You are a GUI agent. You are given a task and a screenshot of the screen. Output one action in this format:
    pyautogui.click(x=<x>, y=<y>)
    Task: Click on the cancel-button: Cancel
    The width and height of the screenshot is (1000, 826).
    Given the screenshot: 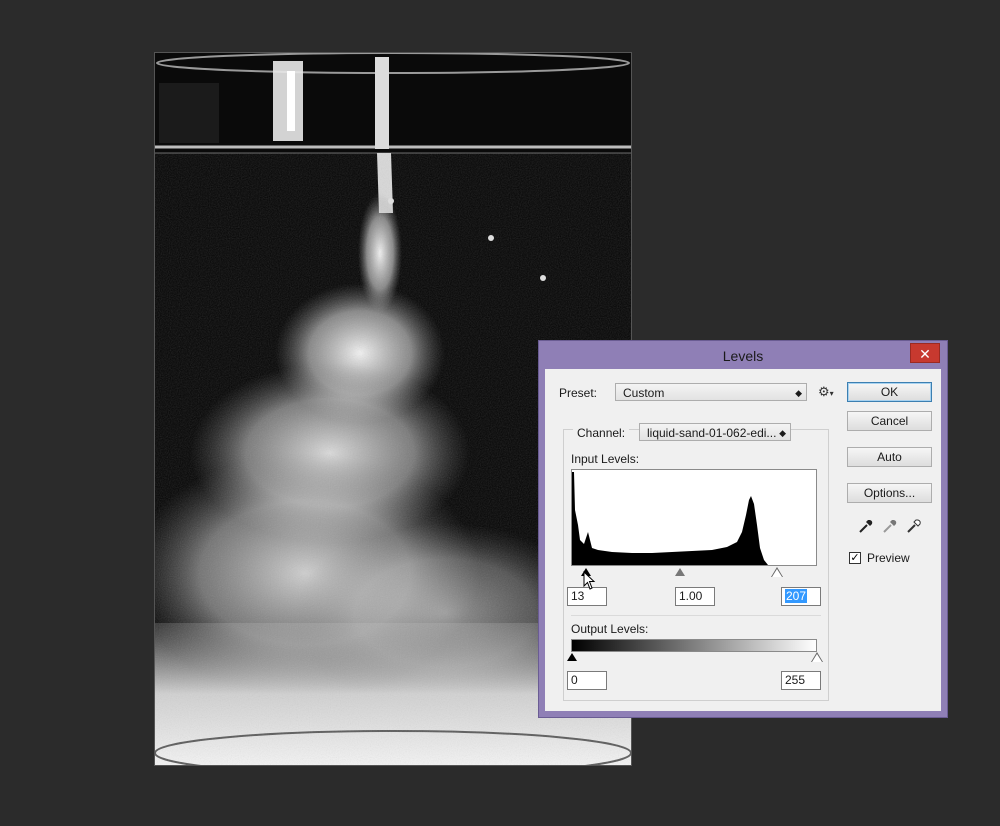 What is the action you would take?
    pyautogui.click(x=889, y=421)
    